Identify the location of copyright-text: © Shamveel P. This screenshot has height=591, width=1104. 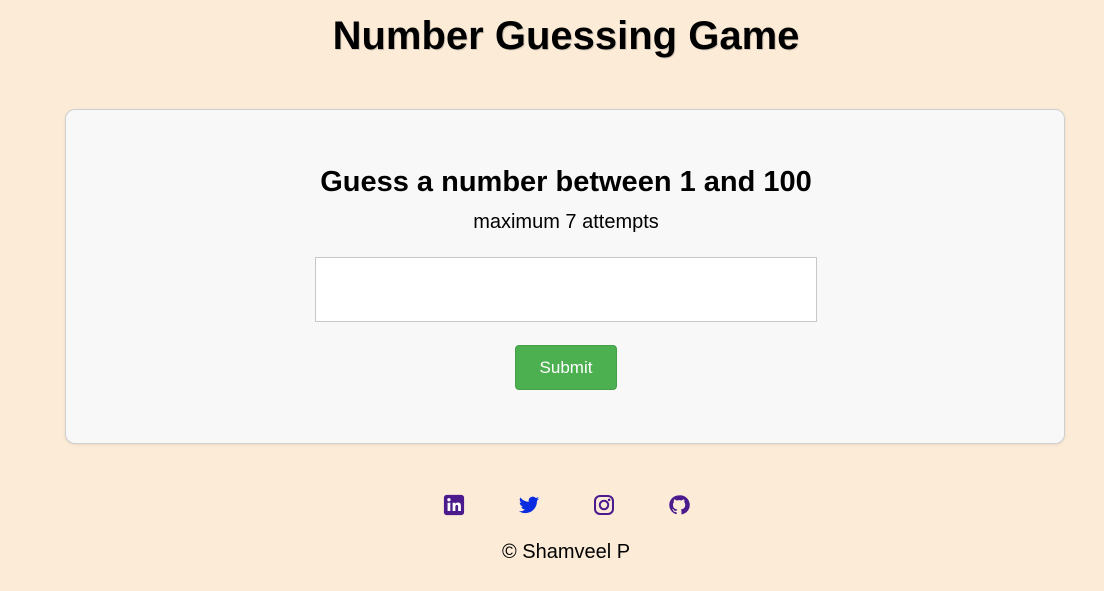
(566, 552).